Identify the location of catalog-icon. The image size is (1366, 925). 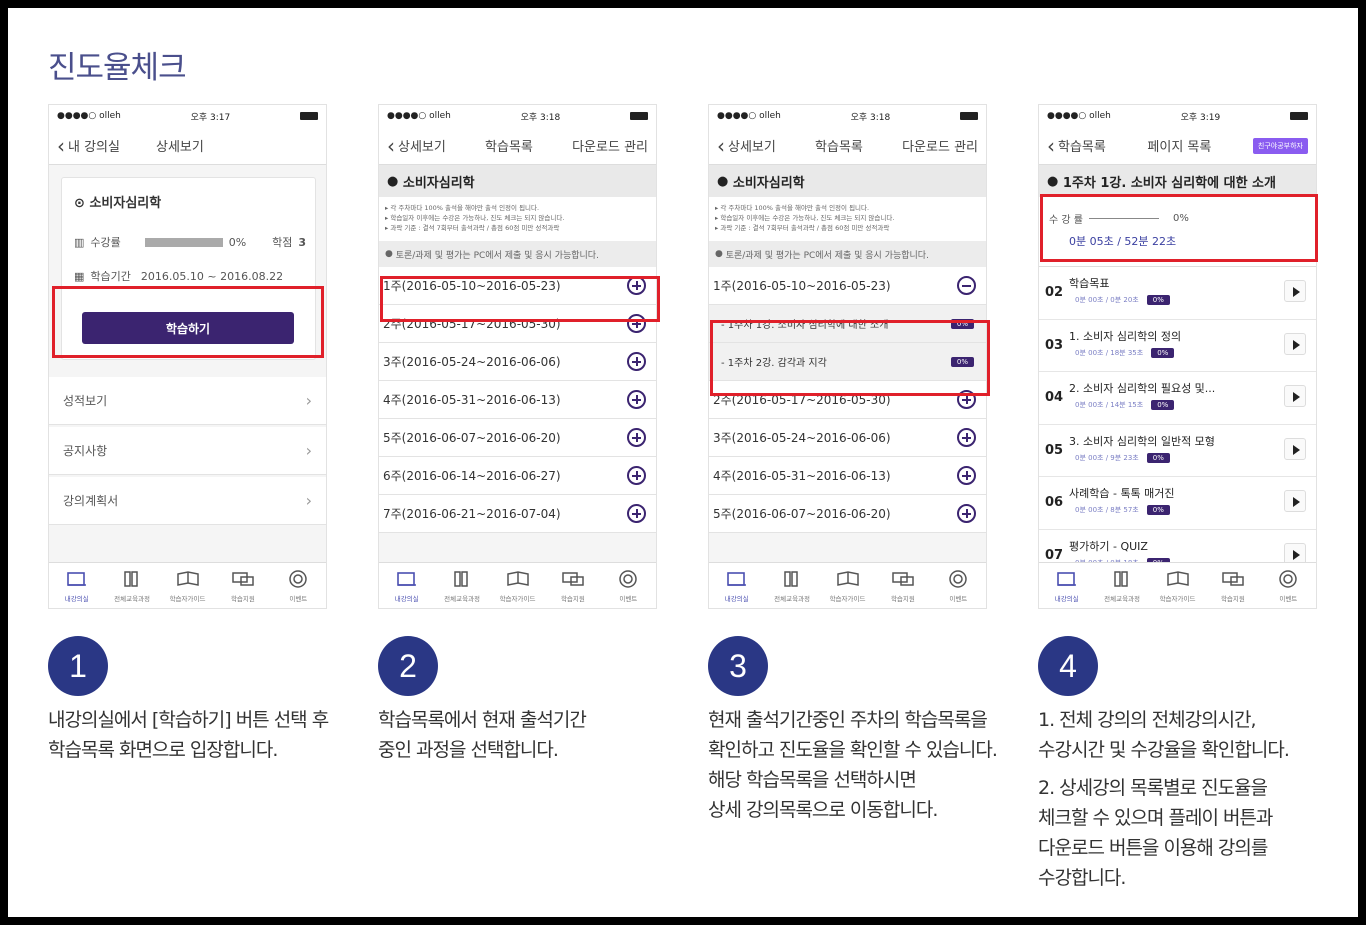
(792, 580).